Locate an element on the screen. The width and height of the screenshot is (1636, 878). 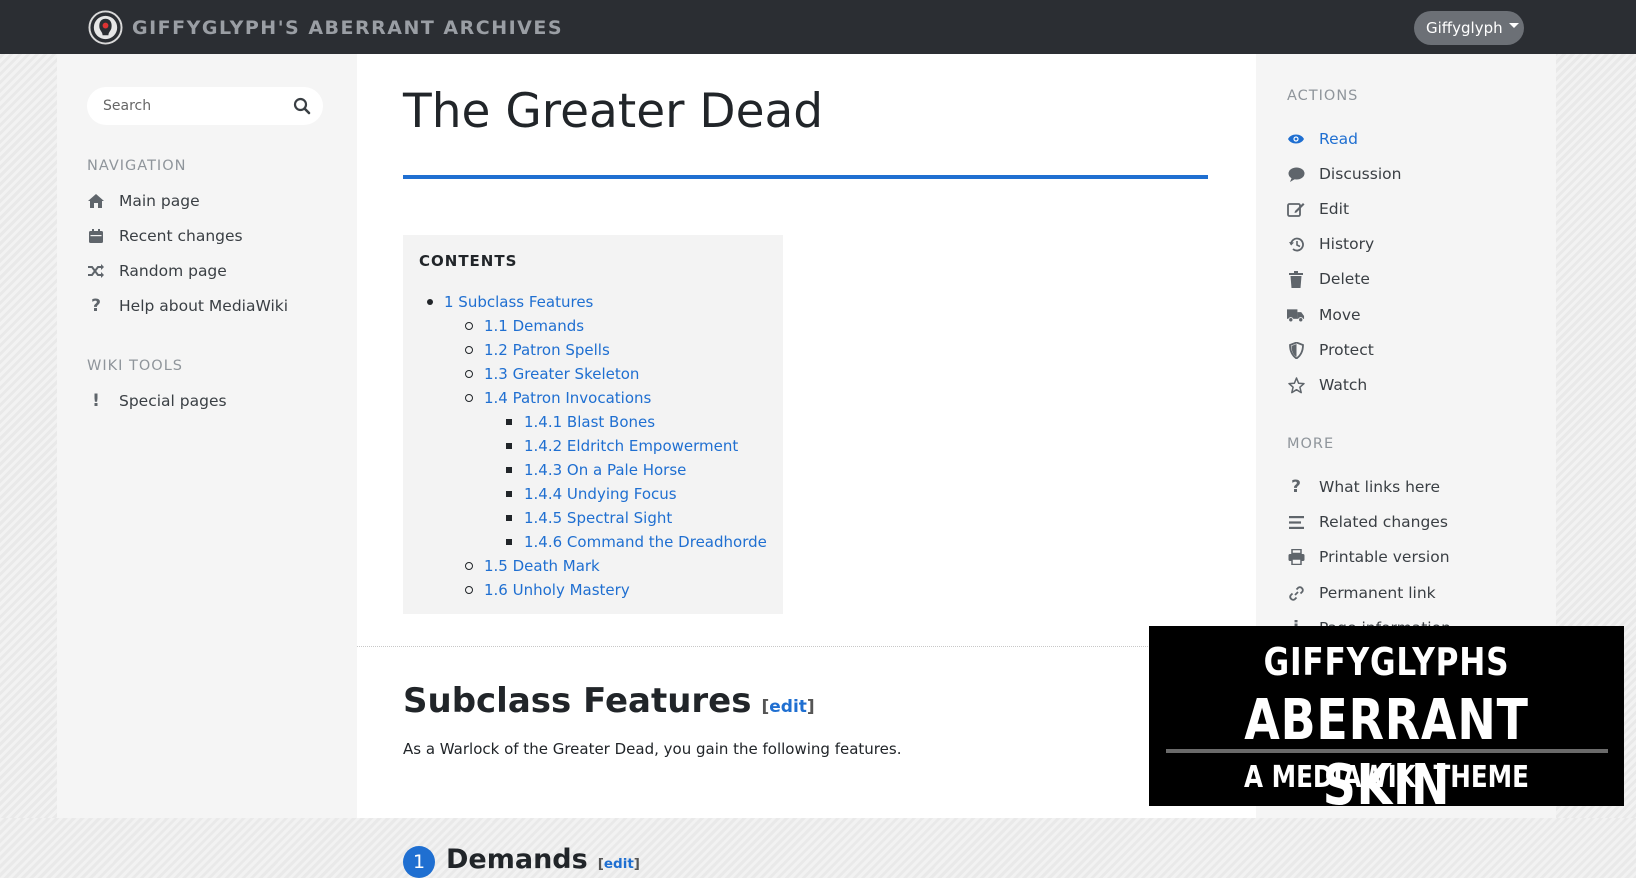
search-icon is located at coordinates (302, 106).